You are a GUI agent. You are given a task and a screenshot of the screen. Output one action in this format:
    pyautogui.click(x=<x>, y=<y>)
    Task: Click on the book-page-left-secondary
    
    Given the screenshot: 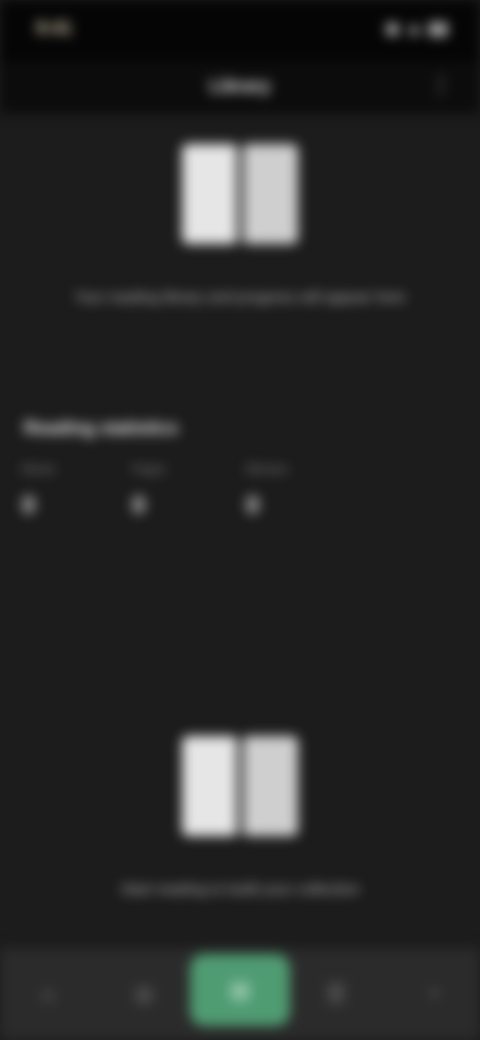 What is the action you would take?
    pyautogui.click(x=210, y=786)
    